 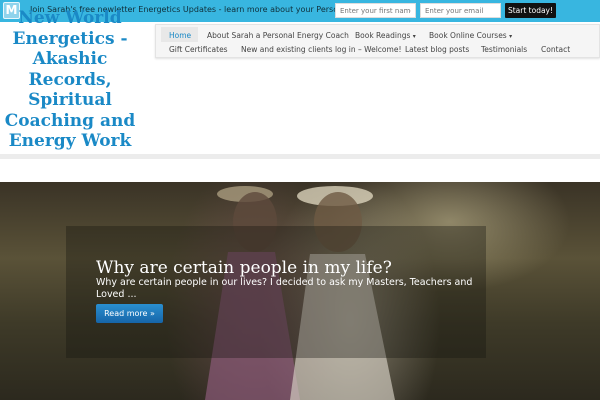 I want to click on nav-item-book-online-courses: Book Online Courses ▾, so click(x=470, y=35).